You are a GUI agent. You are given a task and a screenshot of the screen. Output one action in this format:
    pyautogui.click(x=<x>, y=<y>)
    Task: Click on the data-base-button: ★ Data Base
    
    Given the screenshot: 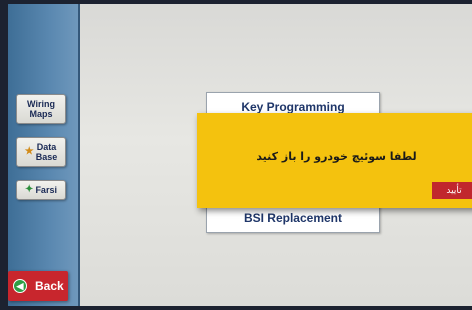 What is the action you would take?
    pyautogui.click(x=41, y=152)
    